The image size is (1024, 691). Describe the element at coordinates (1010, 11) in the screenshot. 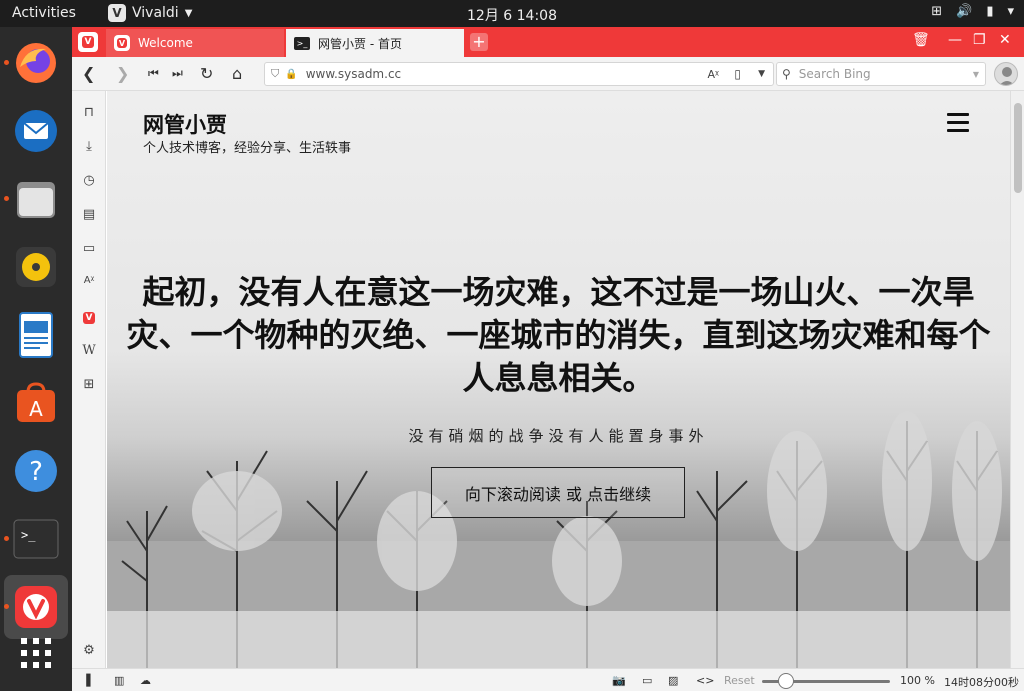

I see `power-menu-icon: ▾` at that location.